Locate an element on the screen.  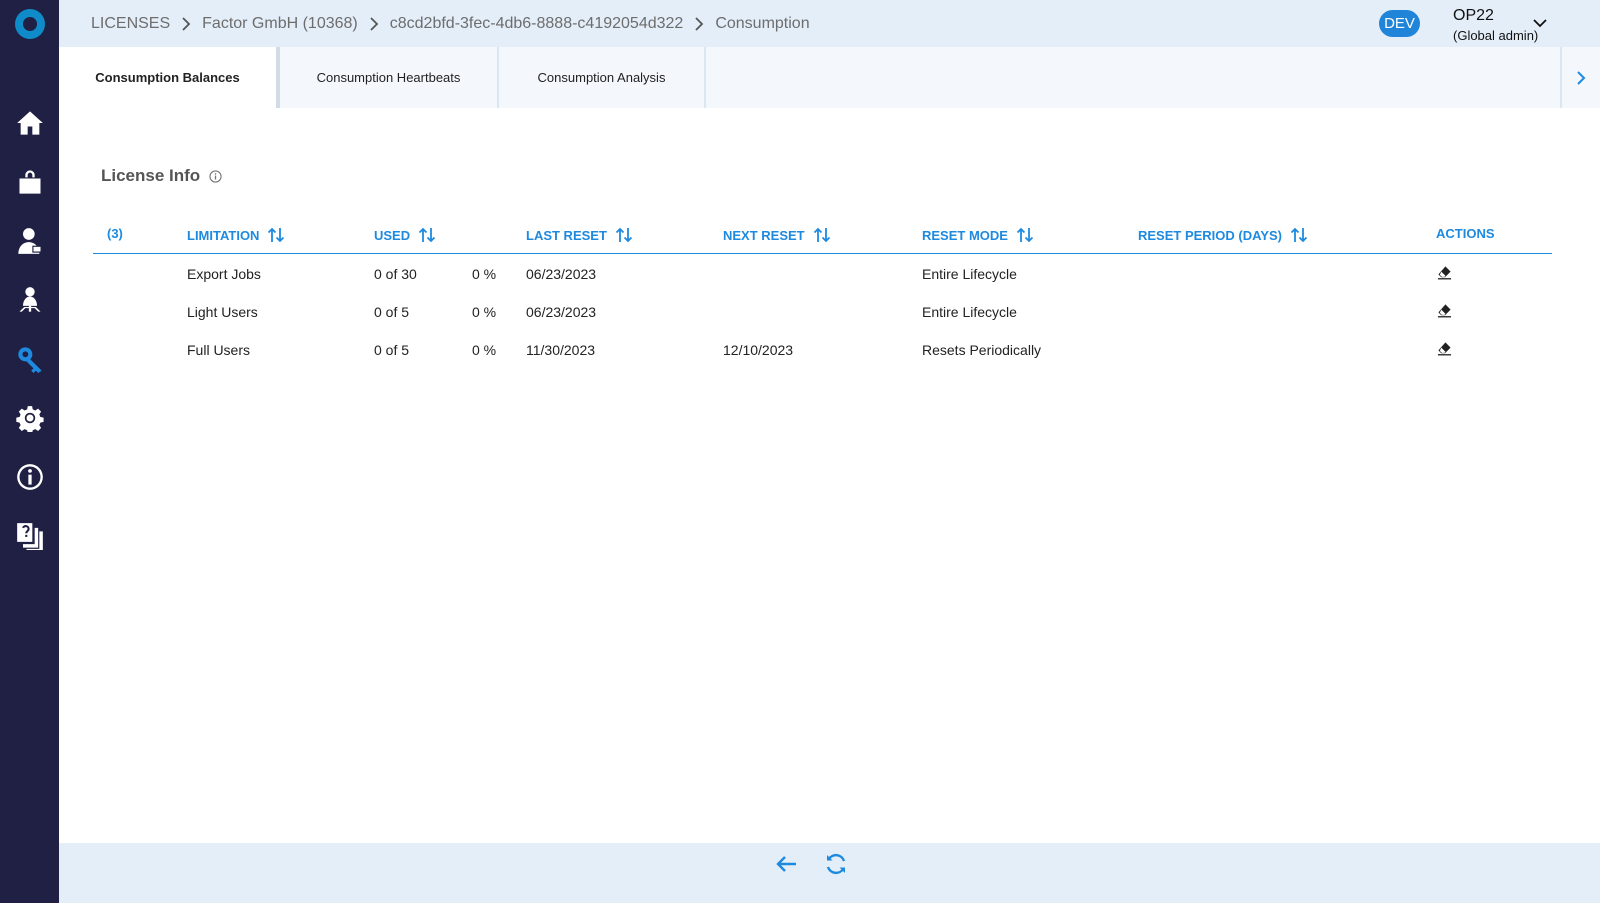
breadcrumb-customer: Factor GmbH (10368) is located at coordinates (280, 24).